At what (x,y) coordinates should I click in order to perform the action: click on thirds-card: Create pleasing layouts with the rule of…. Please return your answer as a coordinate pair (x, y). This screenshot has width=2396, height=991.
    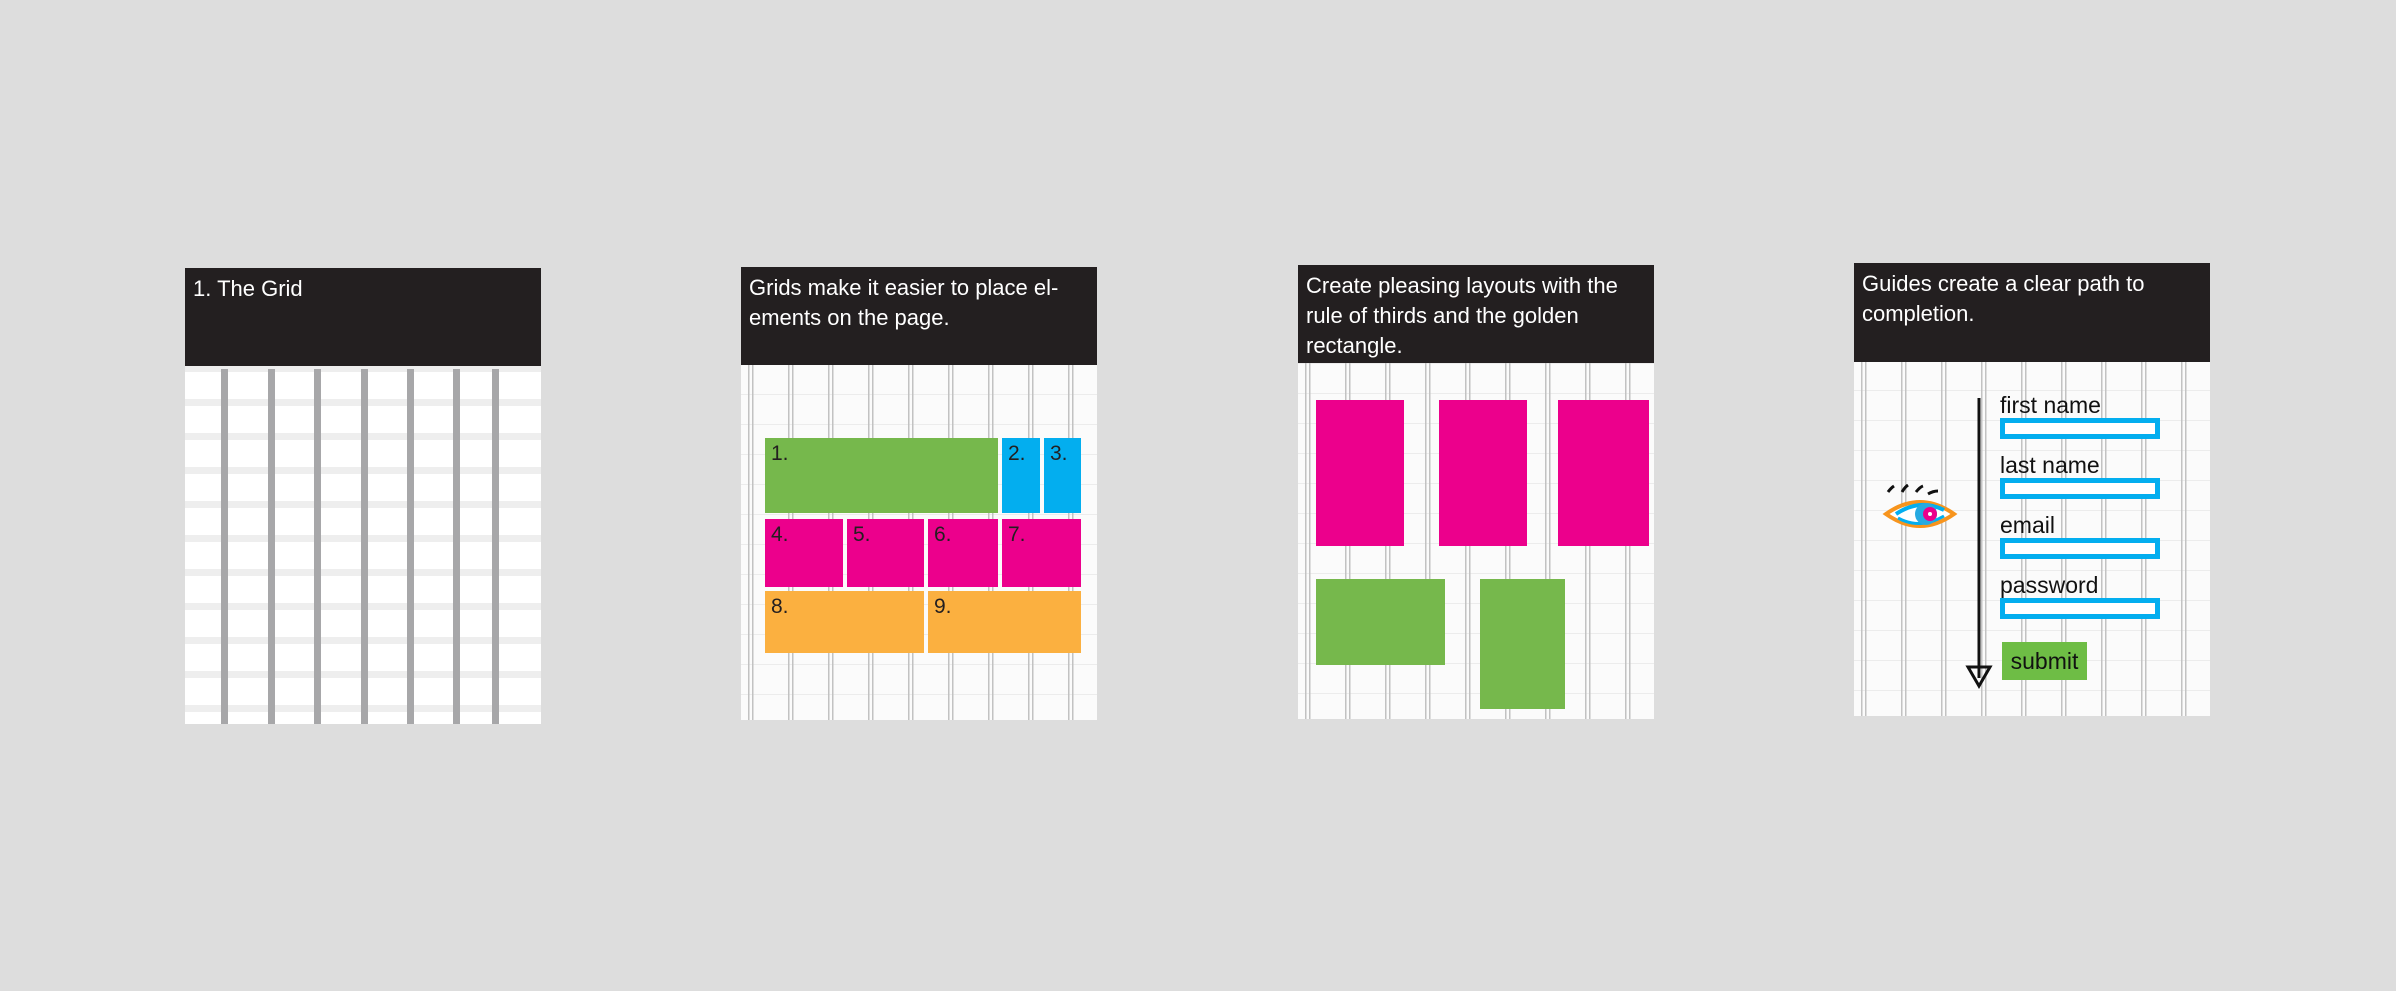
    Looking at the image, I should click on (1476, 492).